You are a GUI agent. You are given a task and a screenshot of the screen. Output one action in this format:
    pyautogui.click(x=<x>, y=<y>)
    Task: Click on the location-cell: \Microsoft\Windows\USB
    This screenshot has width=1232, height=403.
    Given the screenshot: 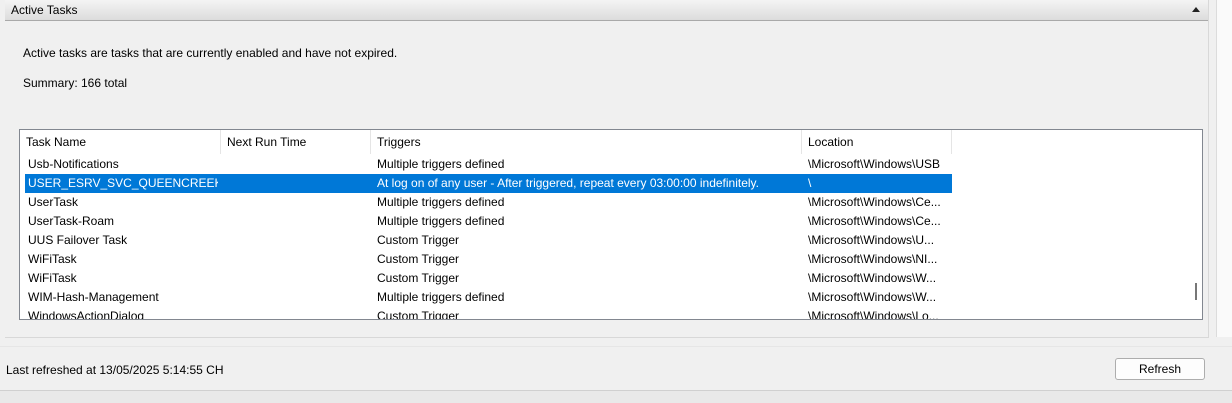 What is the action you would take?
    pyautogui.click(x=874, y=164)
    